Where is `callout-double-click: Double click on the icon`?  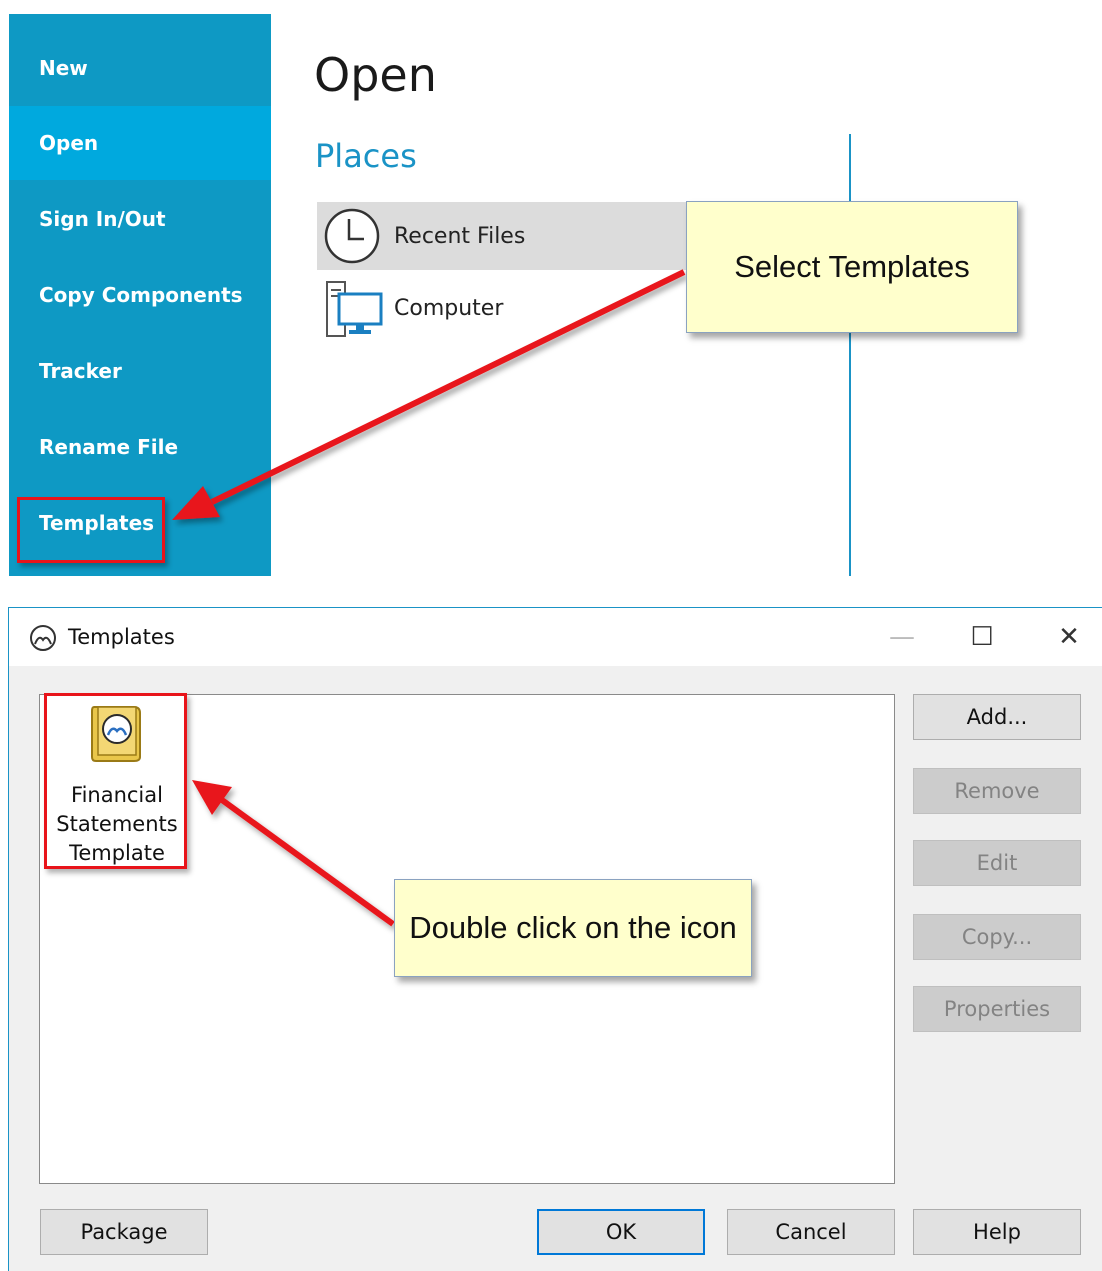 callout-double-click: Double click on the icon is located at coordinates (573, 928).